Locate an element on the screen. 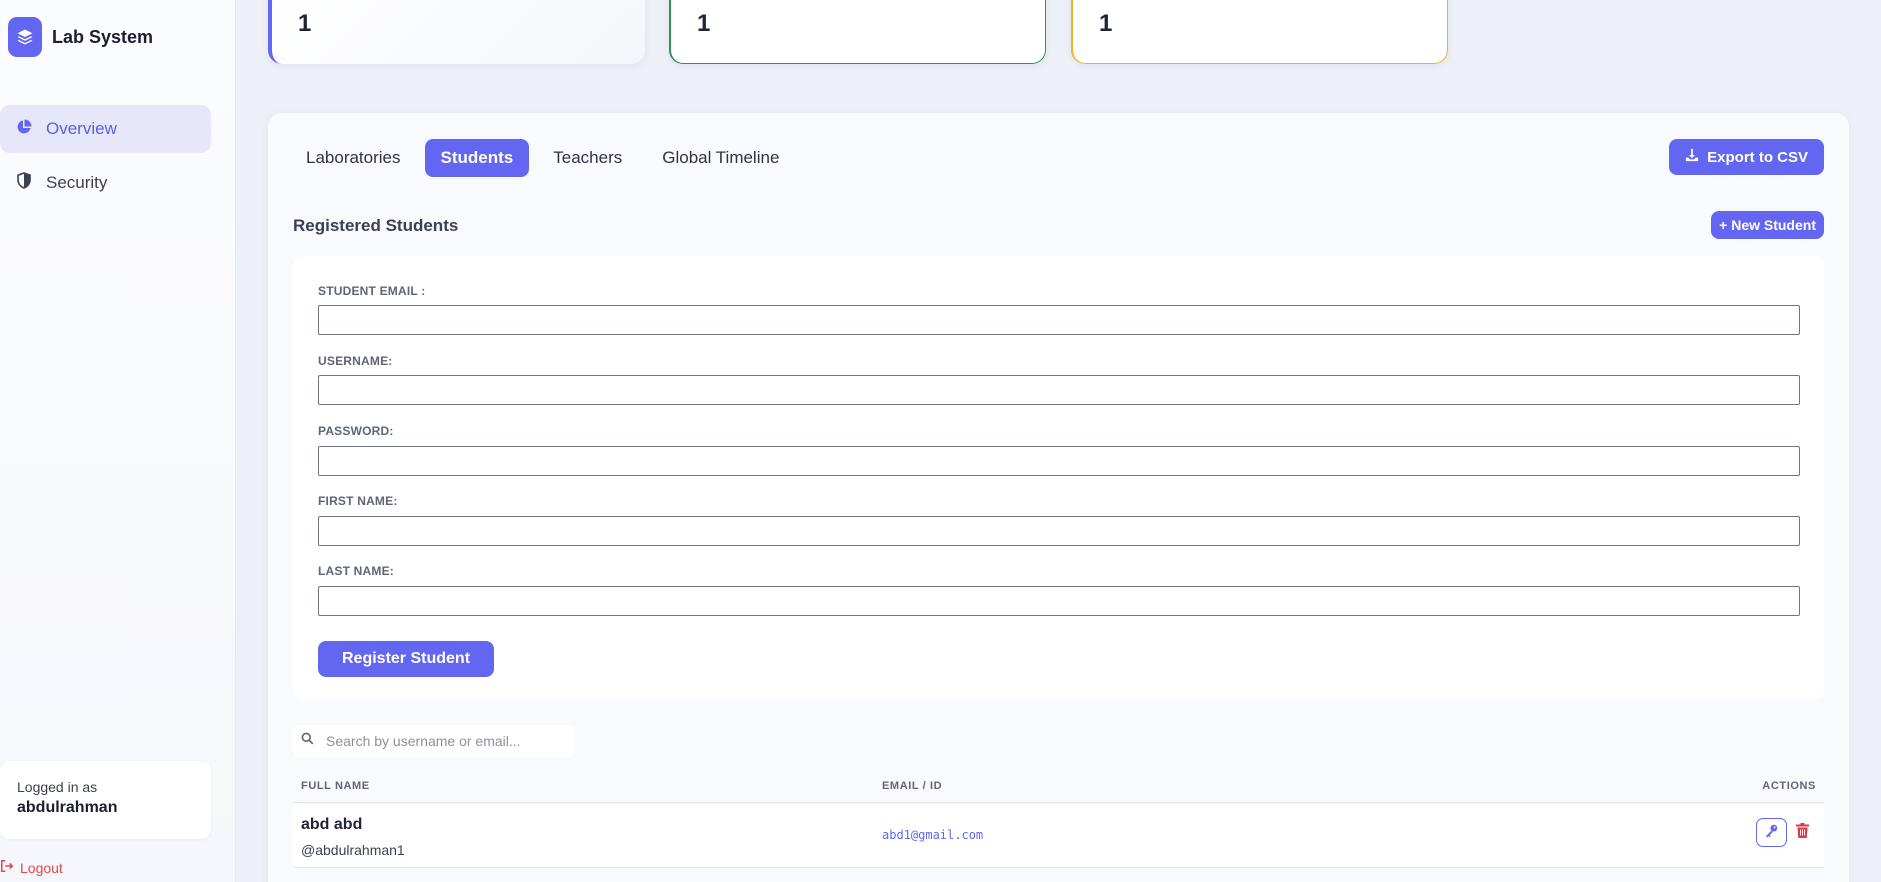  new-student-button: + New Student is located at coordinates (1767, 225).